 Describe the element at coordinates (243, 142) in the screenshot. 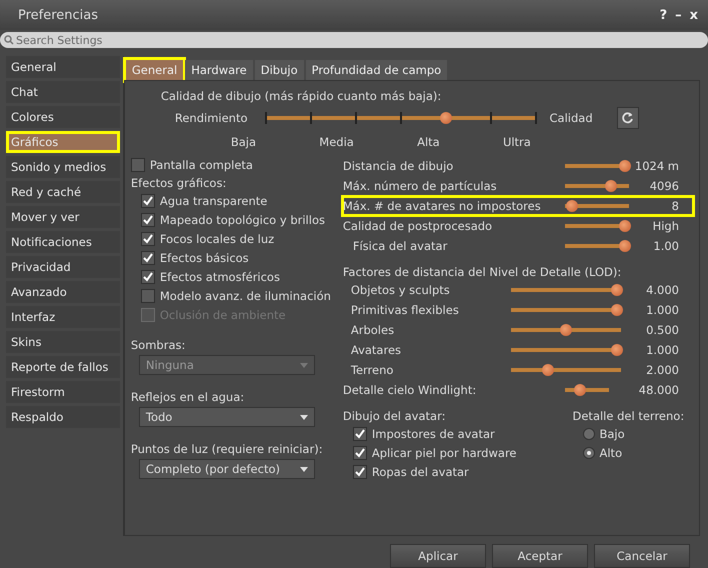

I see `tick-label: Baja` at that location.